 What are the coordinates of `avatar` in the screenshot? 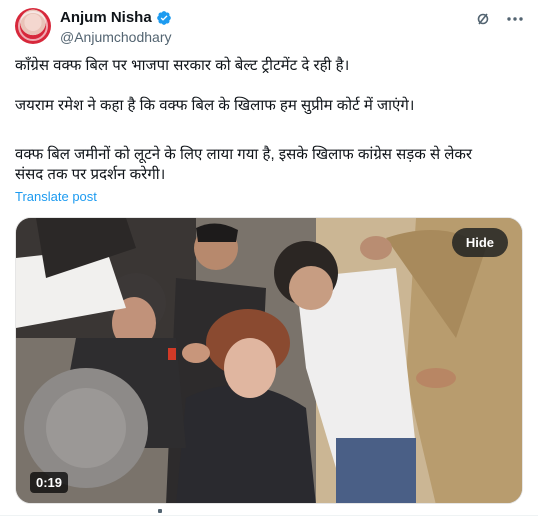 It's located at (33, 26).